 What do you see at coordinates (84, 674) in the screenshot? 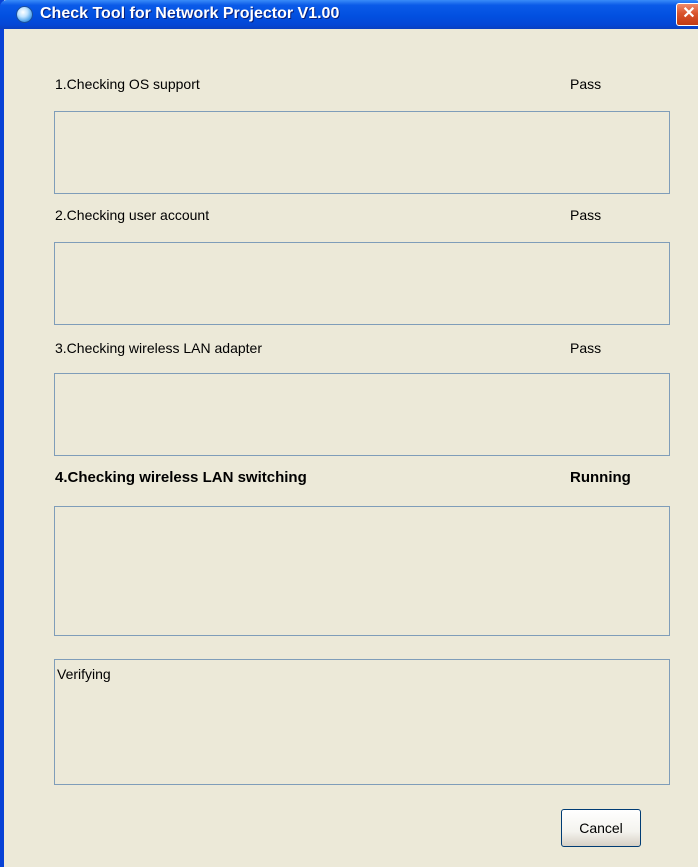
I see `message-text: Verifying` at bounding box center [84, 674].